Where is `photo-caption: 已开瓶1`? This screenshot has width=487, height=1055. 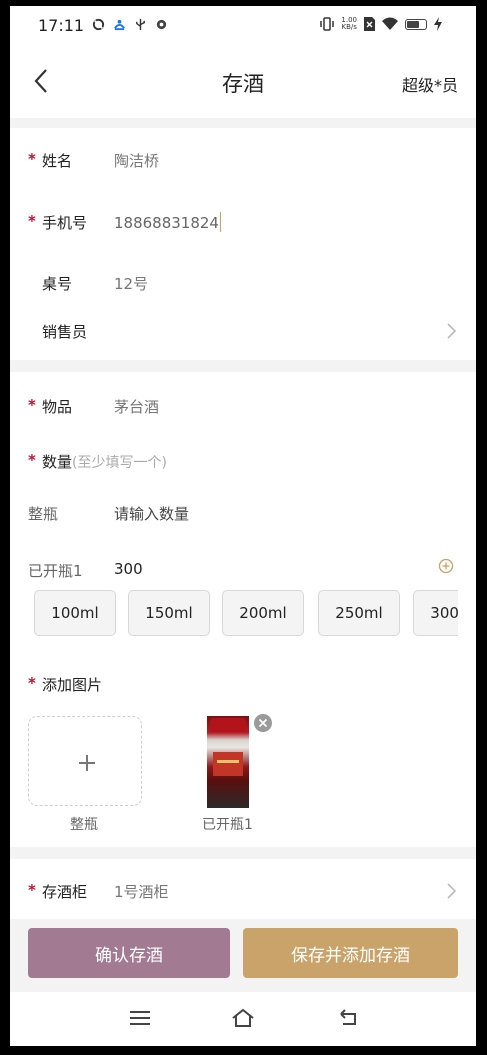
photo-caption: 已开瓶1 is located at coordinates (227, 825).